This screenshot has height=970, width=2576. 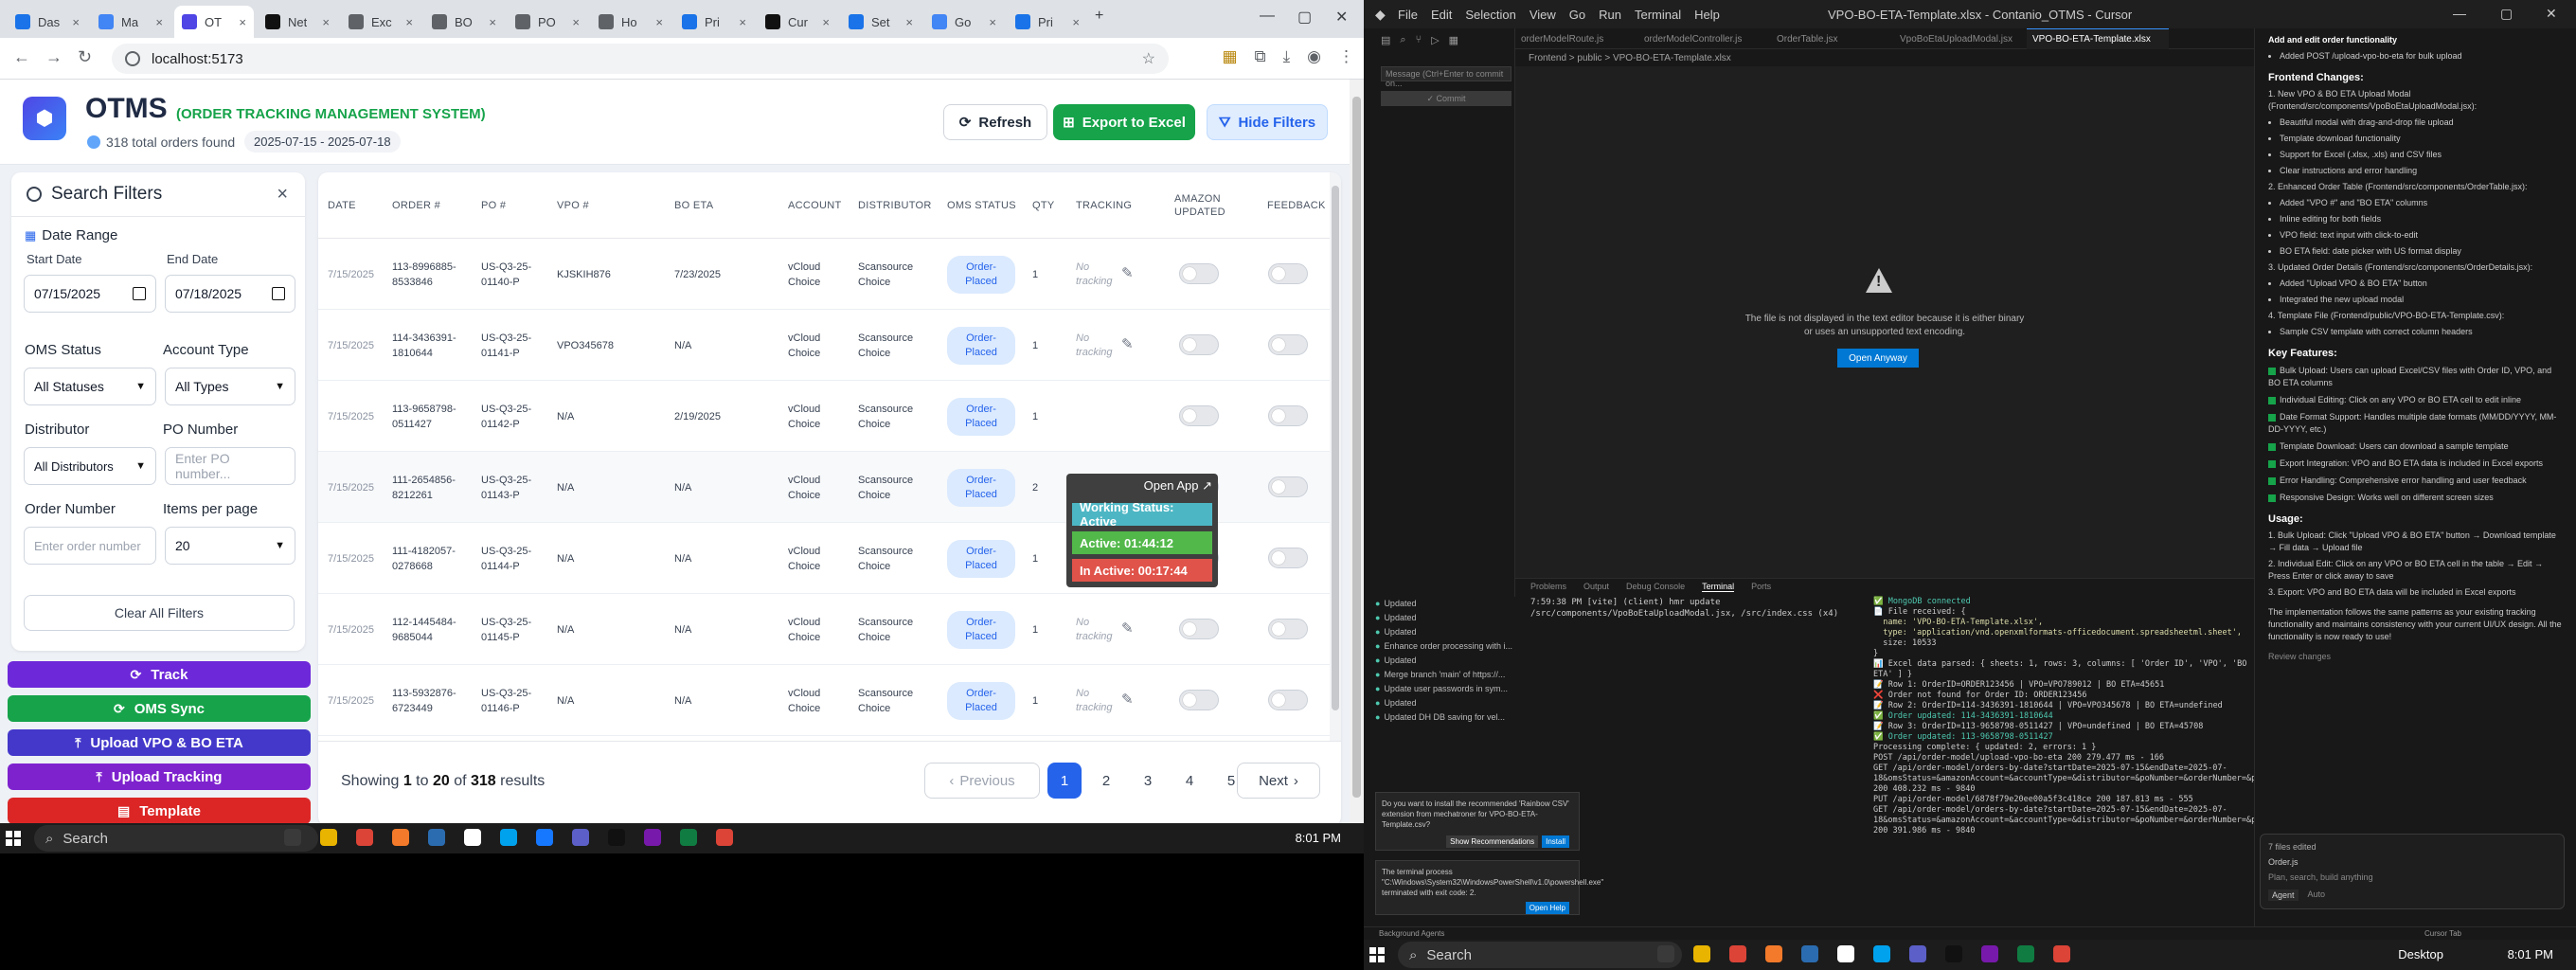 What do you see at coordinates (159, 613) in the screenshot?
I see `clear-filters-button: Clear All Filters` at bounding box center [159, 613].